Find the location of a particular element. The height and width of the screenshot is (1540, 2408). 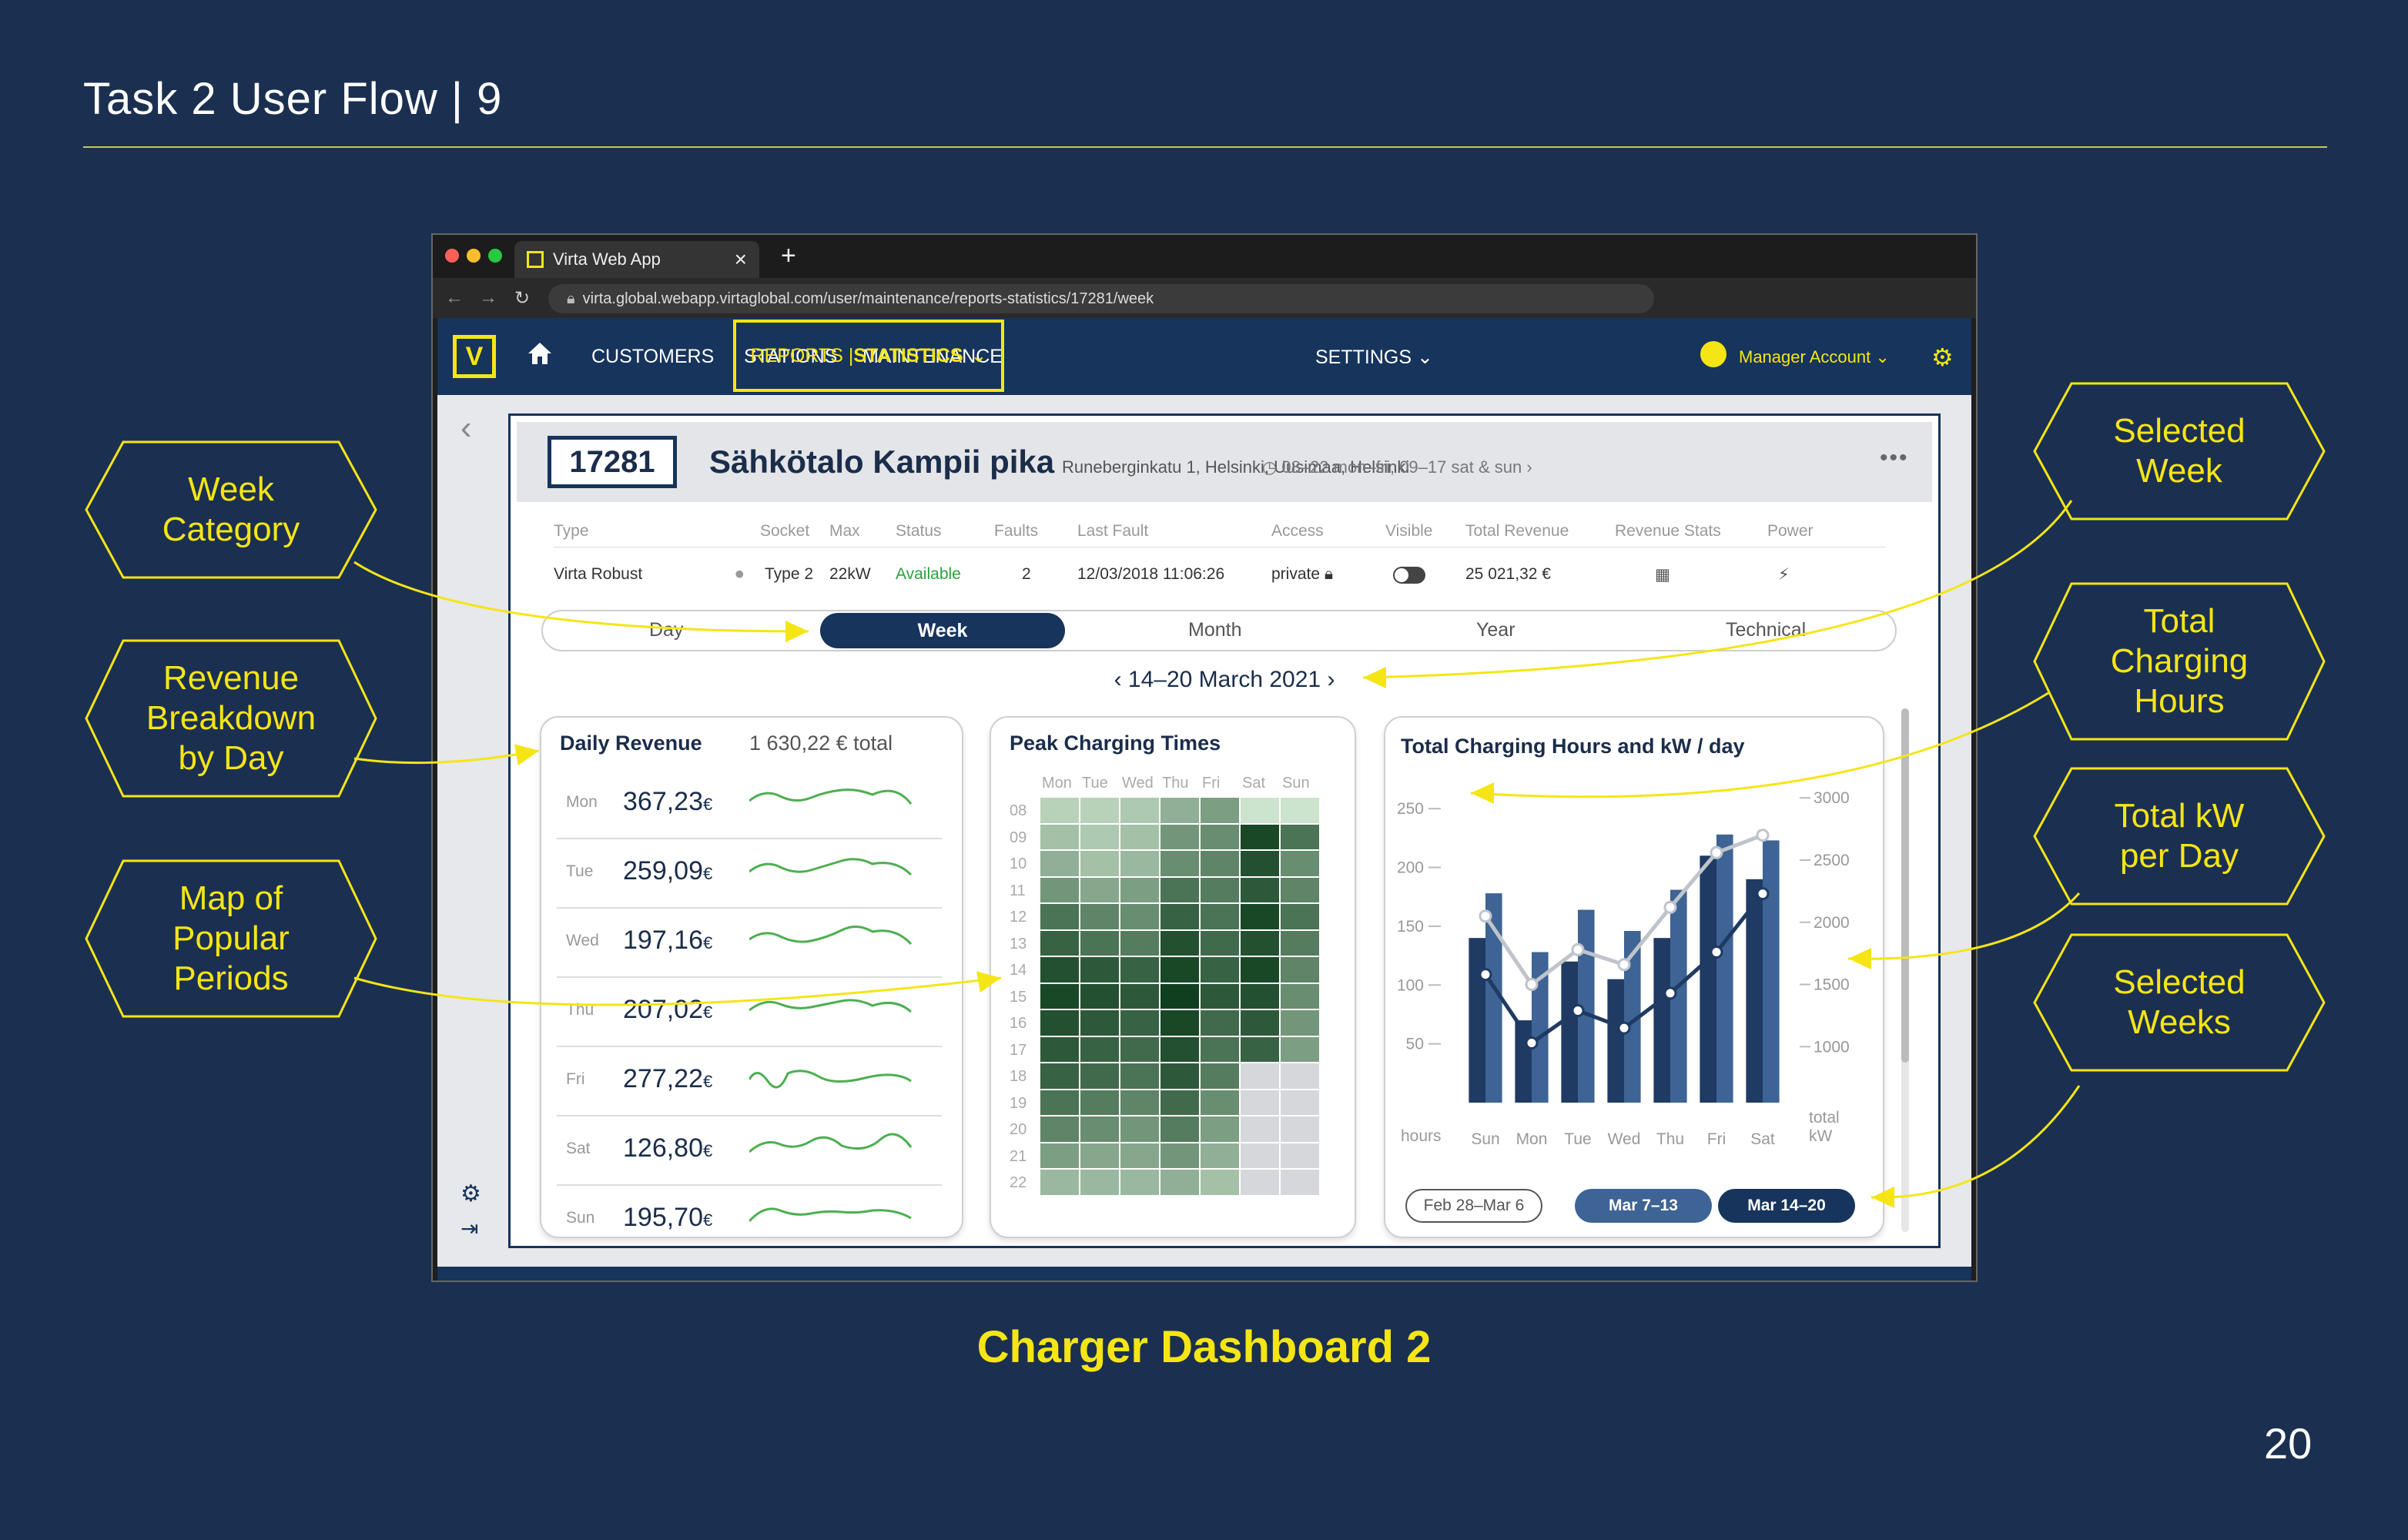

revenue-sparkline is located at coordinates (830, 1079).